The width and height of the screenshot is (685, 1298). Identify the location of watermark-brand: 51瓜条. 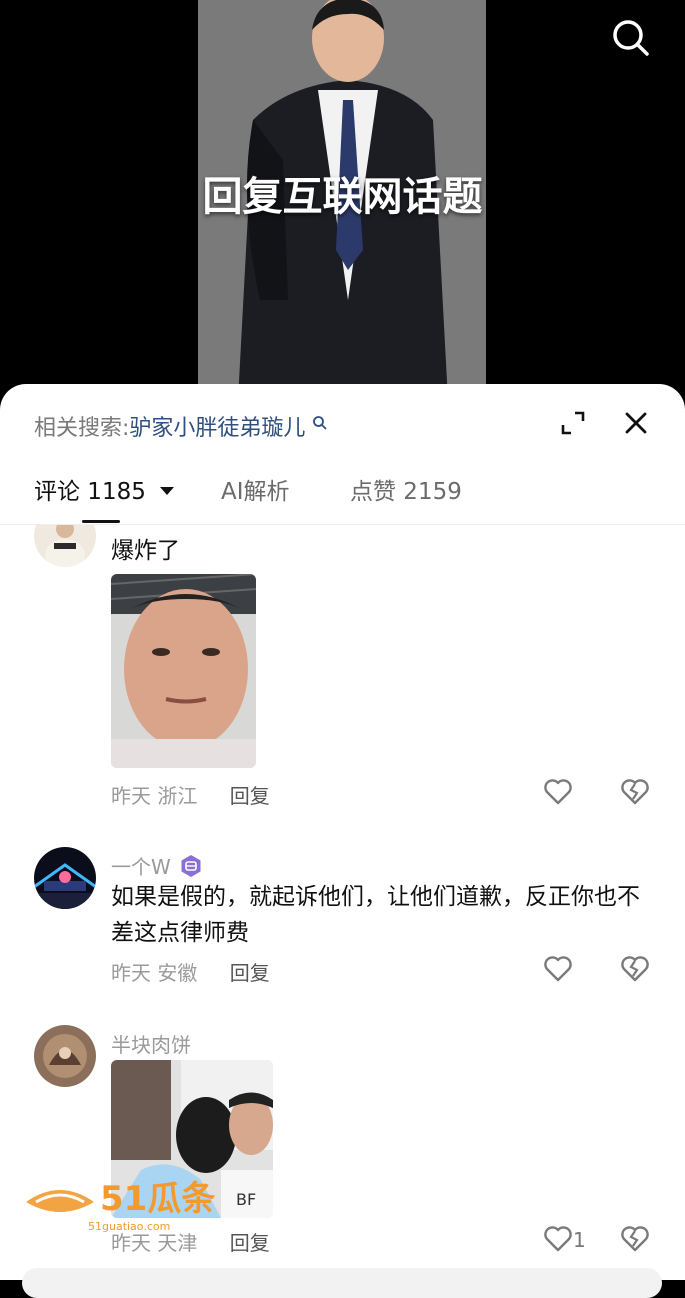
(157, 1199).